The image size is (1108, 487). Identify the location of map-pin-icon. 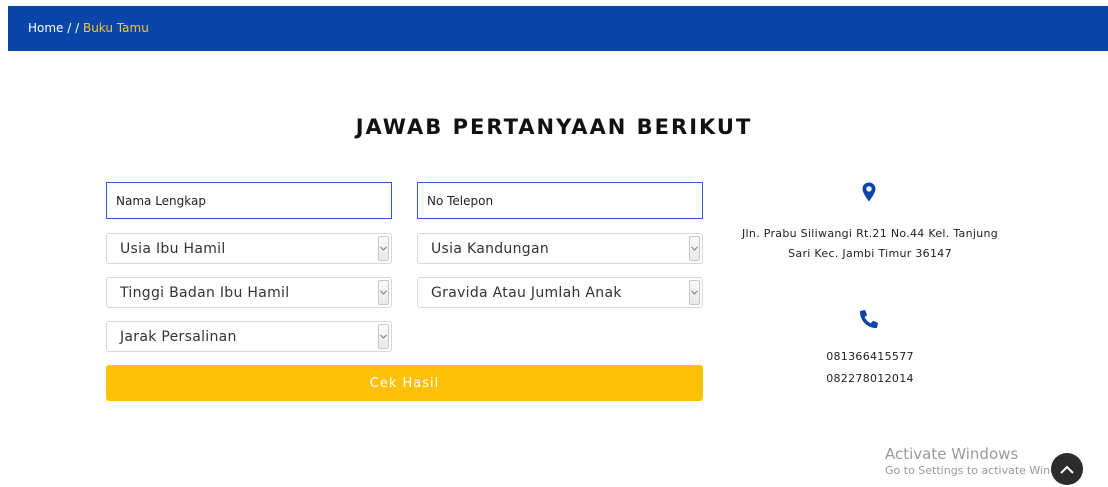
(869, 194).